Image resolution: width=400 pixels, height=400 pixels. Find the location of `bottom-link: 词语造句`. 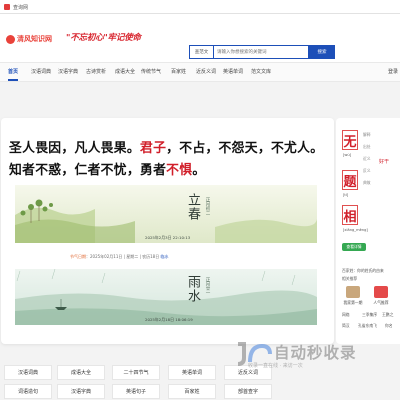

bottom-link: 词语造句 is located at coordinates (28, 391).